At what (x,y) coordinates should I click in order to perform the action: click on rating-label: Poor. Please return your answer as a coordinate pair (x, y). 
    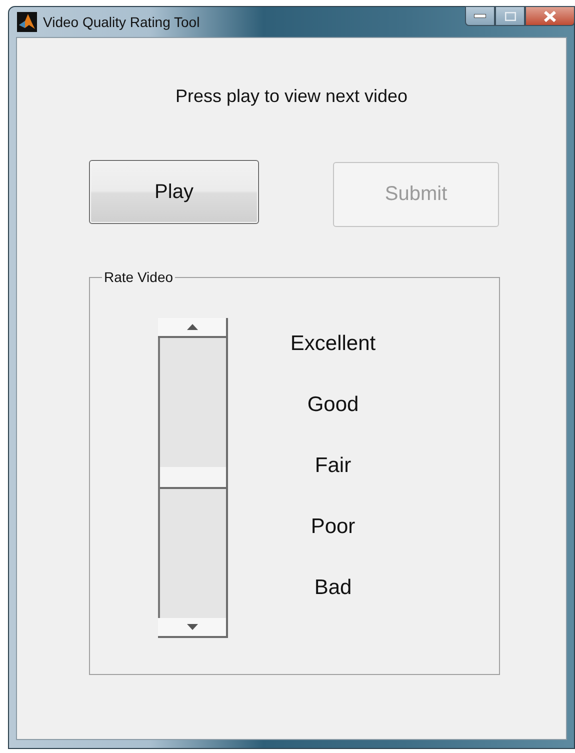
    Looking at the image, I should click on (333, 527).